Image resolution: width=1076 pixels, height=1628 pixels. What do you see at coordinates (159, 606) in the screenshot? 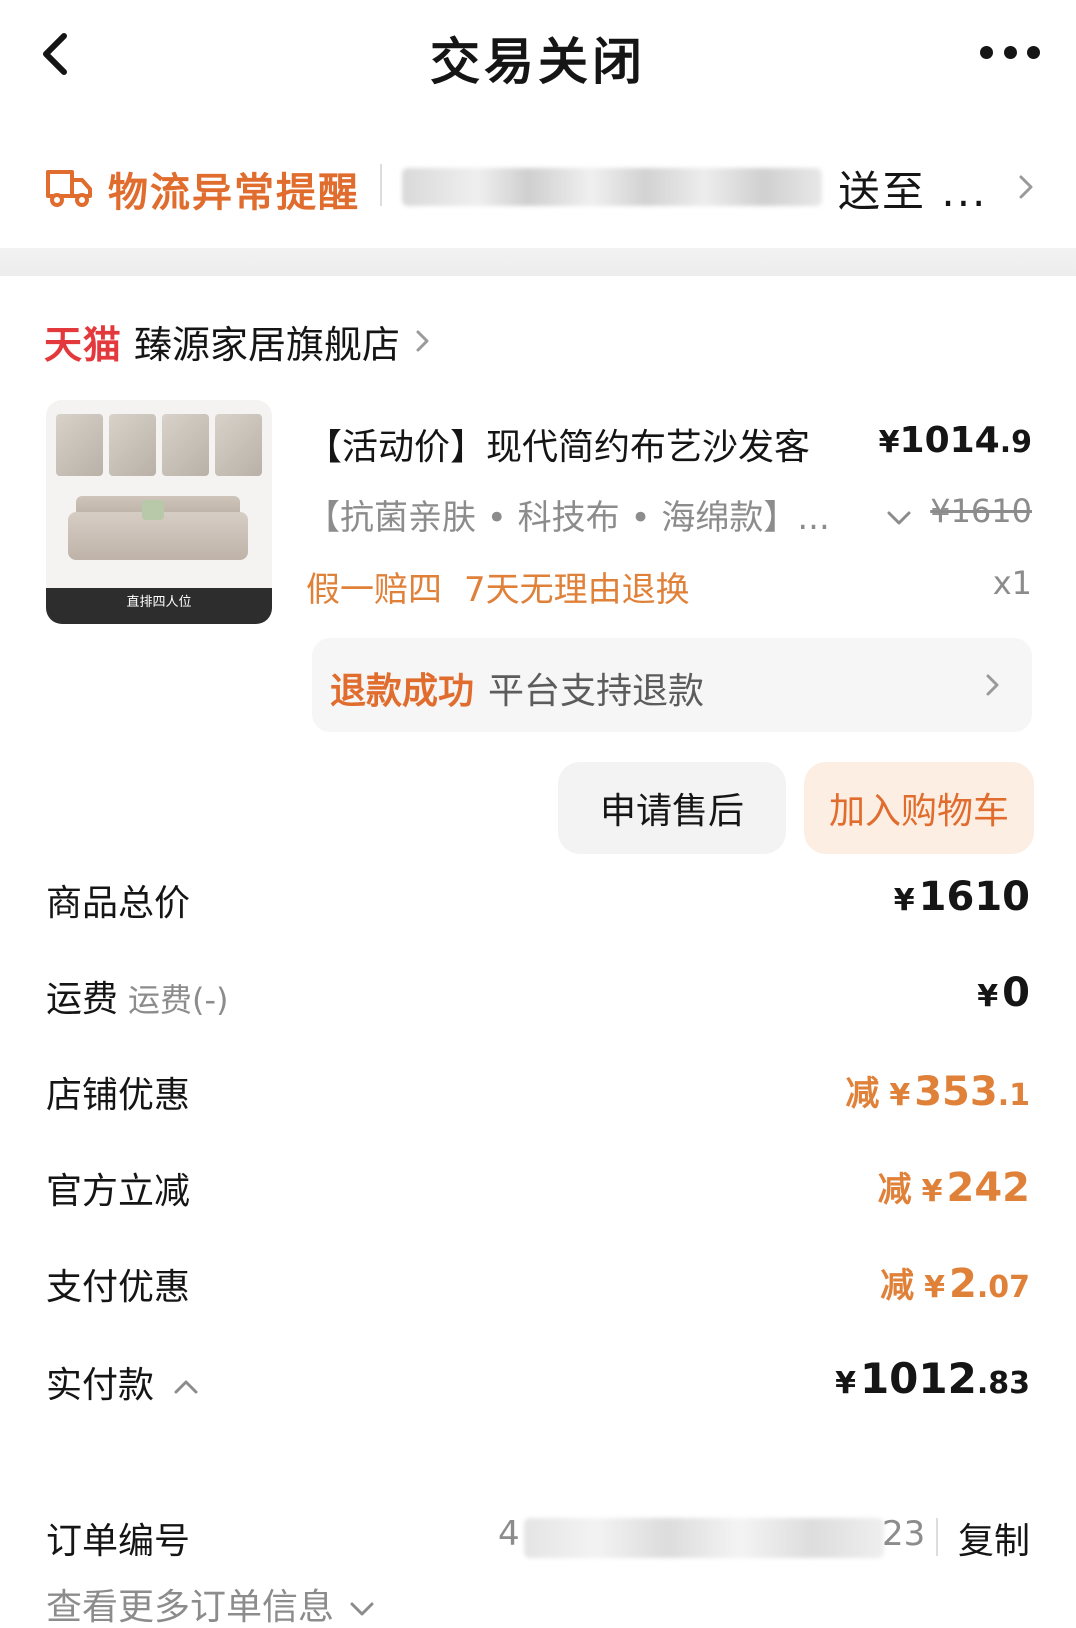
I see `product-image-caption: 直排四人位` at bounding box center [159, 606].